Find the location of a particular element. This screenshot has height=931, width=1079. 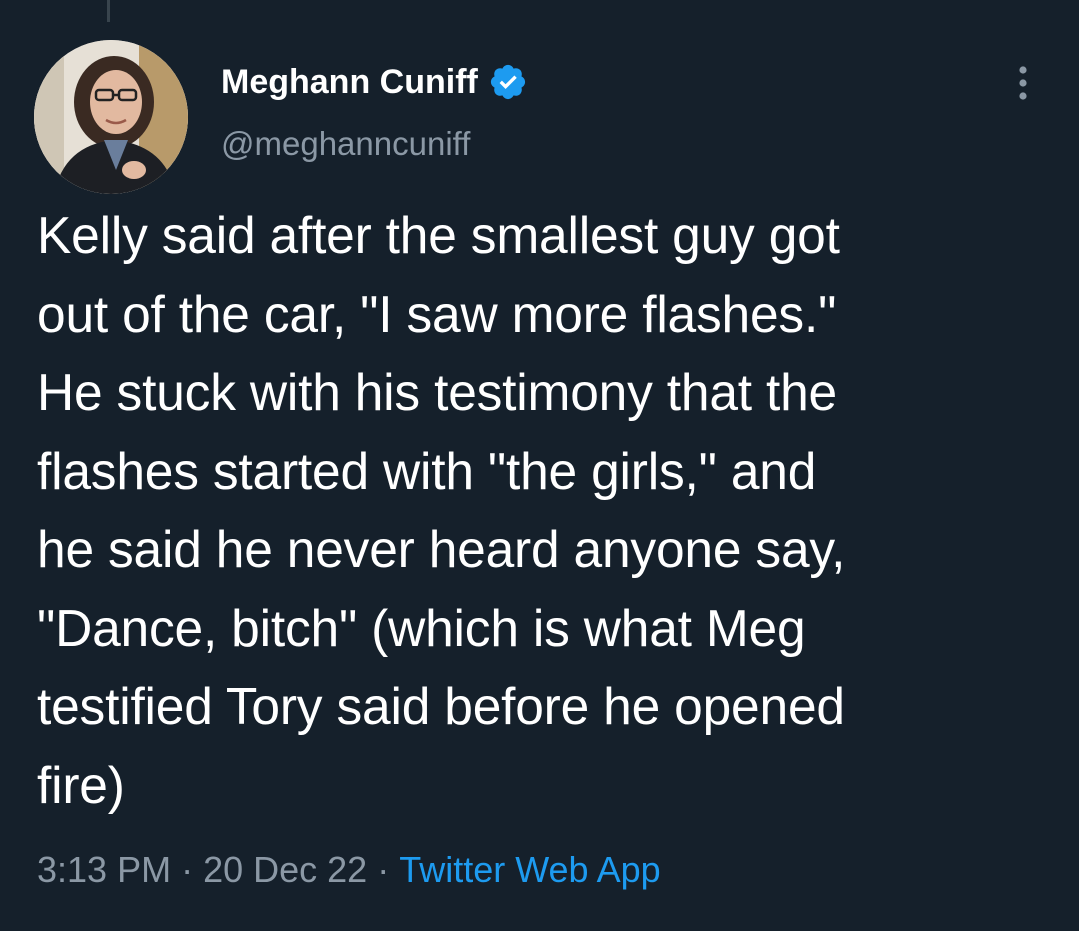

display-name: Meghann Cuniff is located at coordinates (349, 82).